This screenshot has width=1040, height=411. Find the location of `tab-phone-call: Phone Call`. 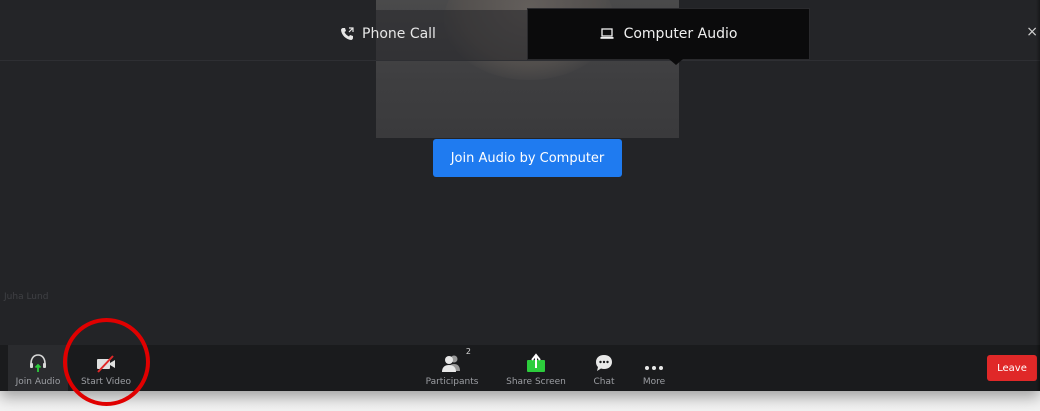

tab-phone-call: Phone Call is located at coordinates (388, 34).